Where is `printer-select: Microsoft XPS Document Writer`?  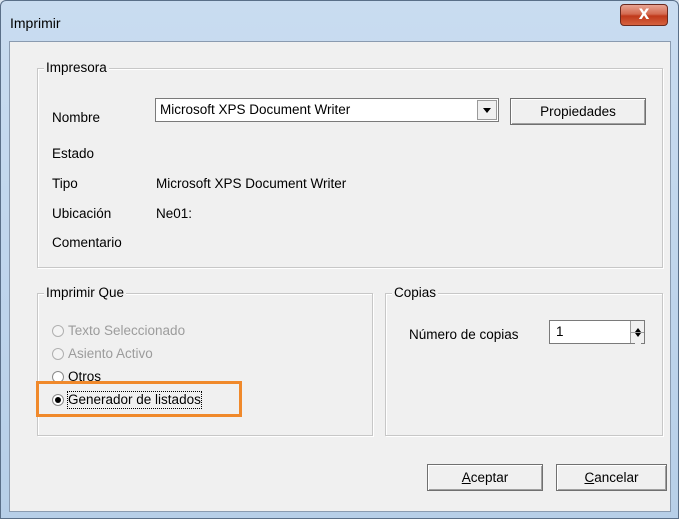 printer-select: Microsoft XPS Document Writer is located at coordinates (327, 110).